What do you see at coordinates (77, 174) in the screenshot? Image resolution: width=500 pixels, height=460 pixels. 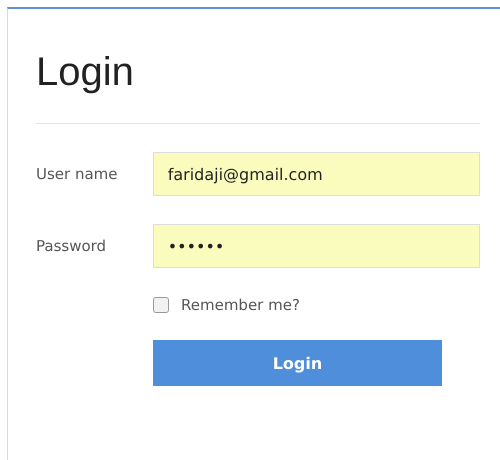 I see `field-label: User name` at bounding box center [77, 174].